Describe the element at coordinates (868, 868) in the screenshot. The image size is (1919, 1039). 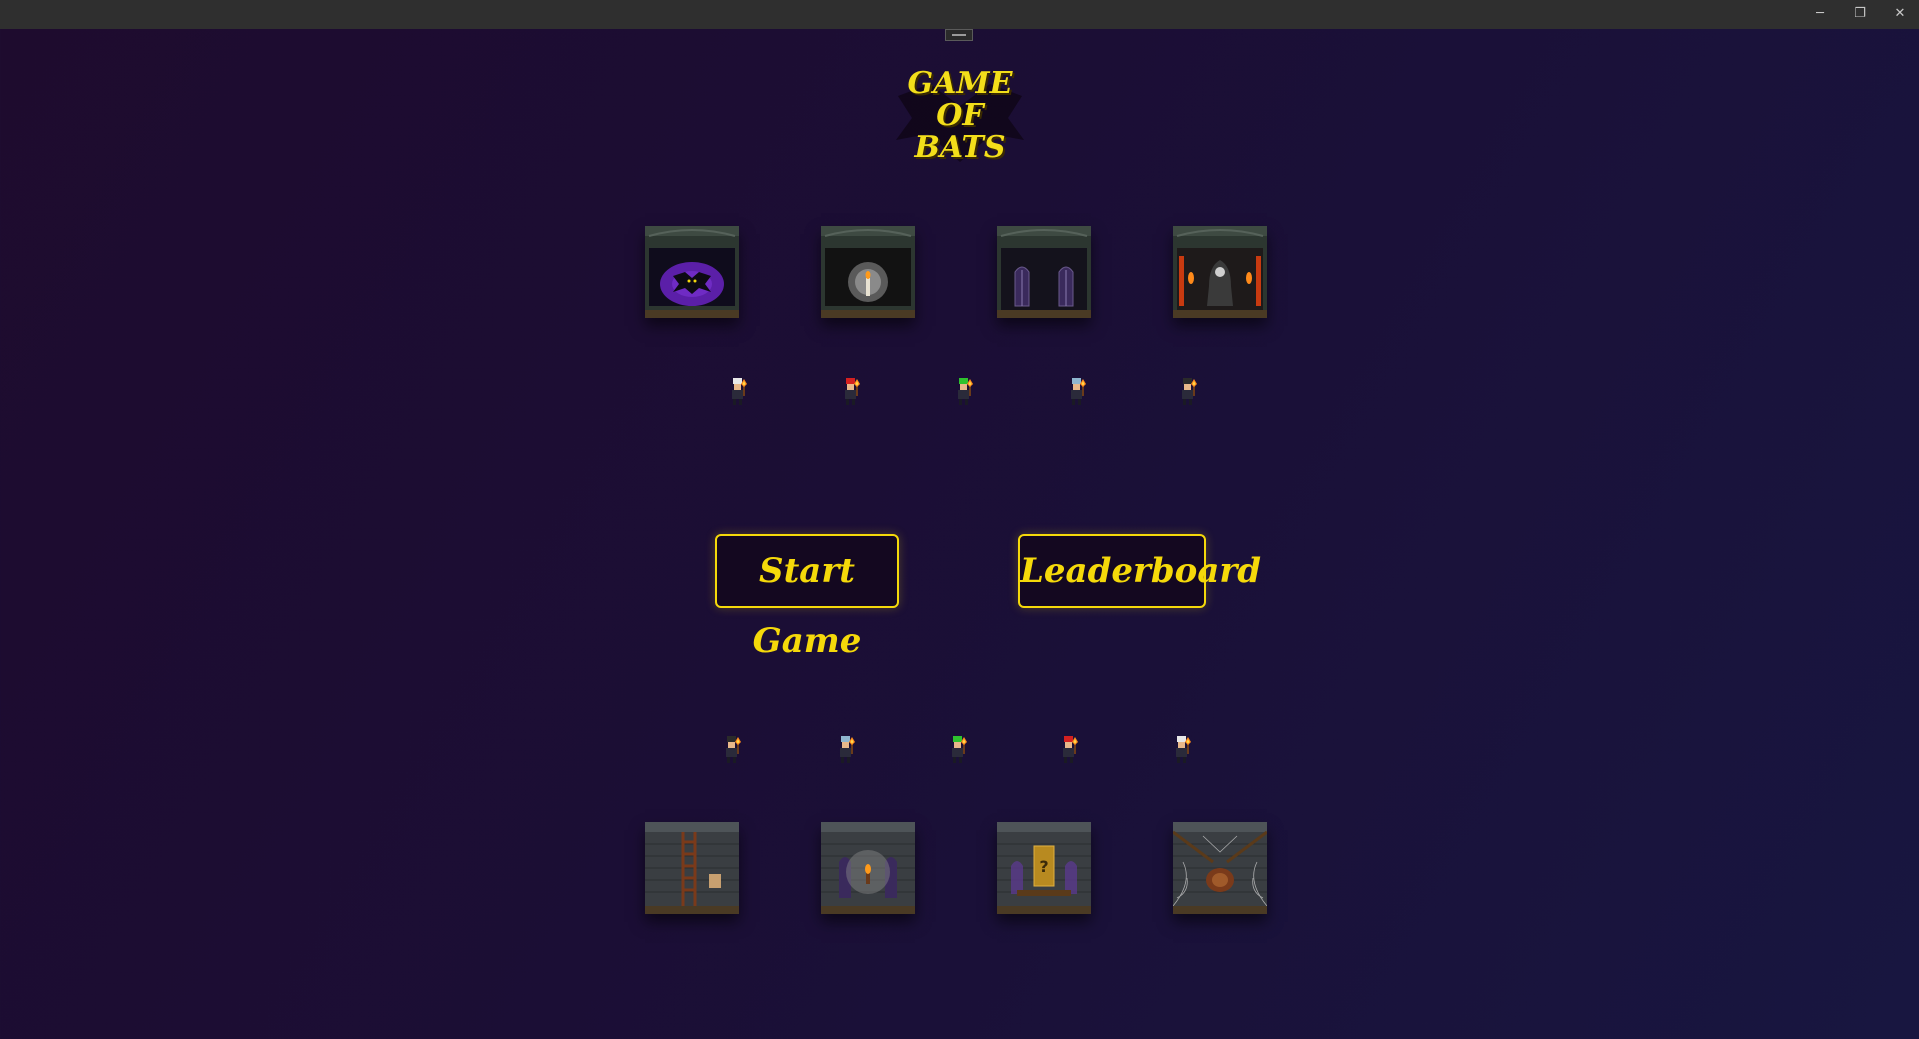
I see `torch-room` at that location.